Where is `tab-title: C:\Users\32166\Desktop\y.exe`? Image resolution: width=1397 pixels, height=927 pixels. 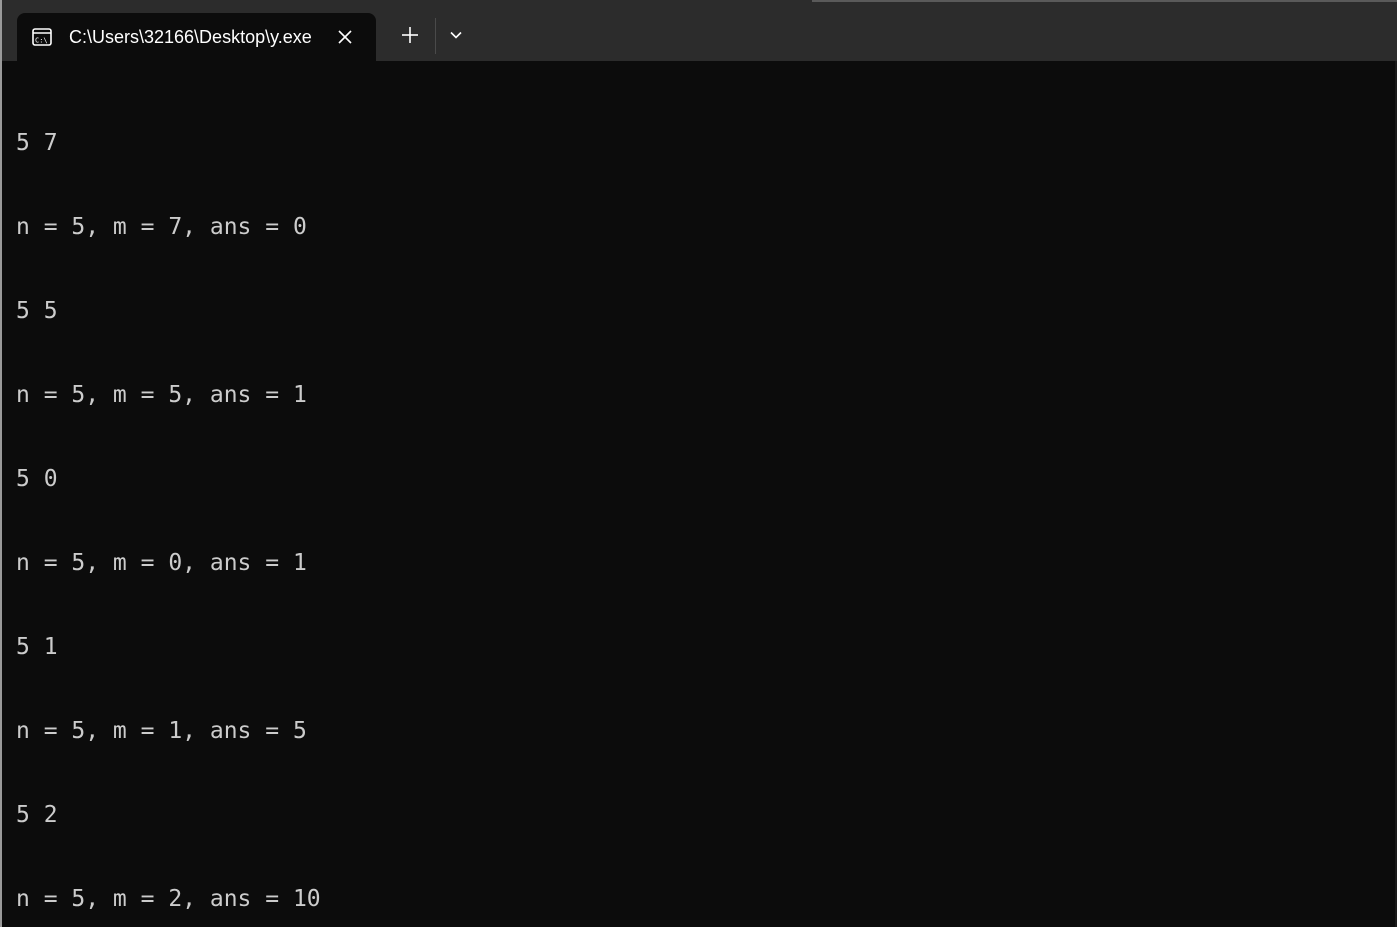
tab-title: C:\Users\32166\Desktop\y.exe is located at coordinates (190, 37).